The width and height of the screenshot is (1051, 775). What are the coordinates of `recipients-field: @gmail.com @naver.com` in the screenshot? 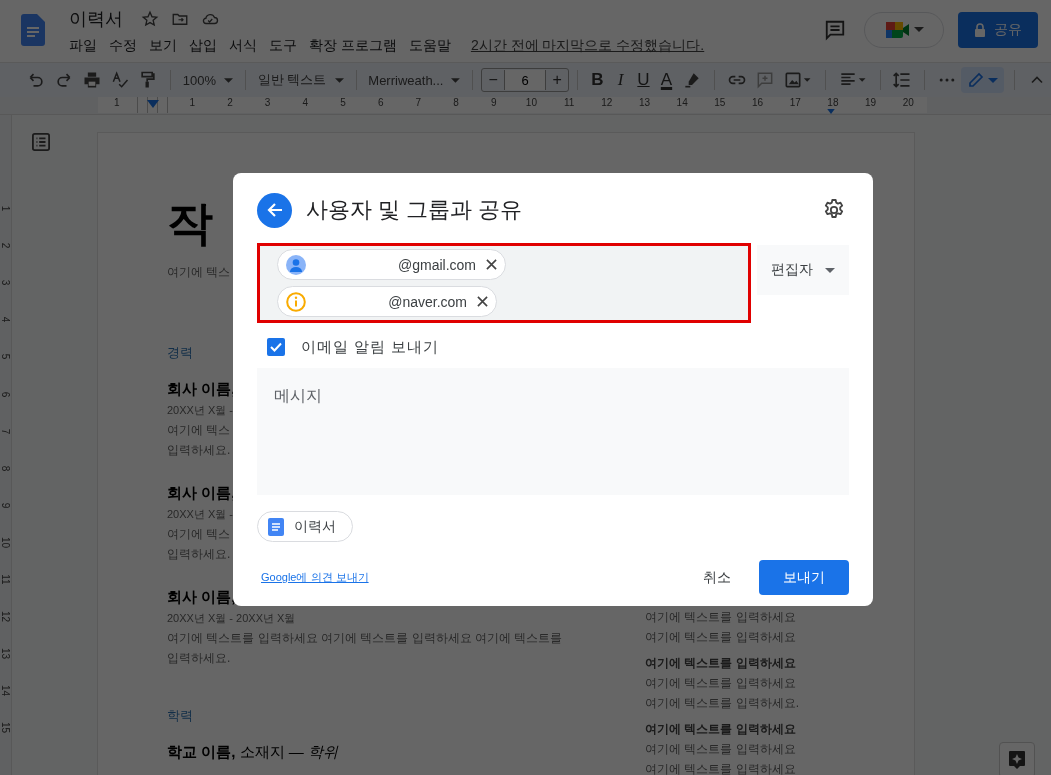 It's located at (504, 283).